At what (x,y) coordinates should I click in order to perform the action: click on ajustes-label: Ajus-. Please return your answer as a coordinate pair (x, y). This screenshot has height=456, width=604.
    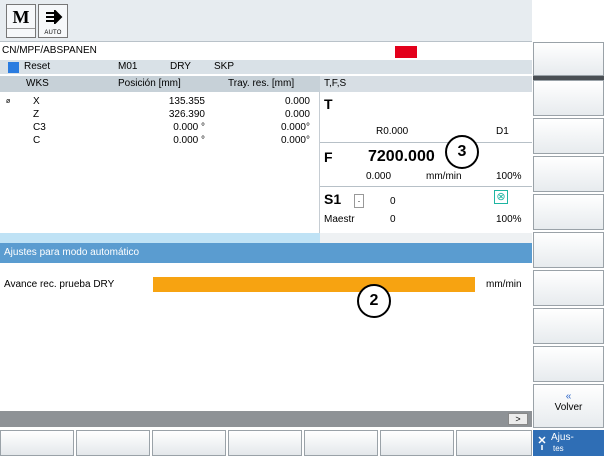
    Looking at the image, I should click on (562, 437).